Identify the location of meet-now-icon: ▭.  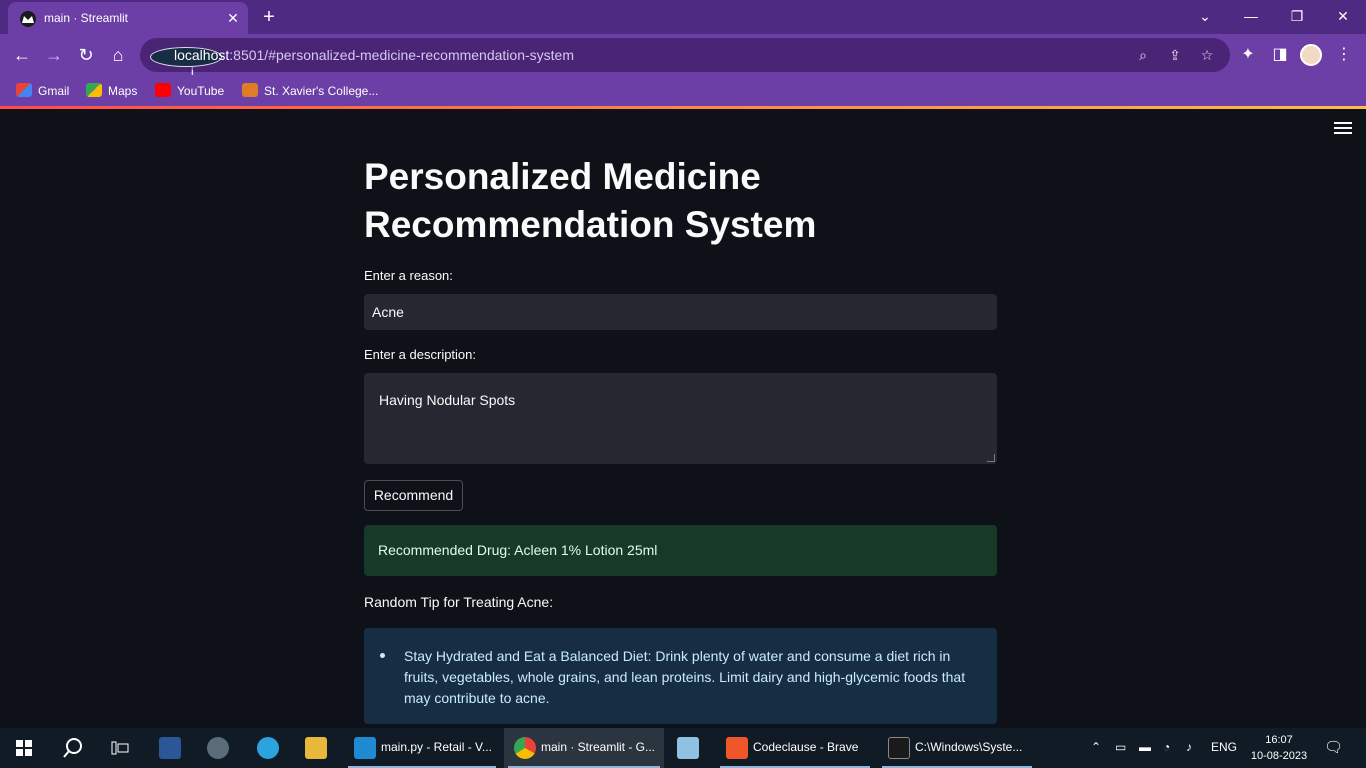
(1120, 747).